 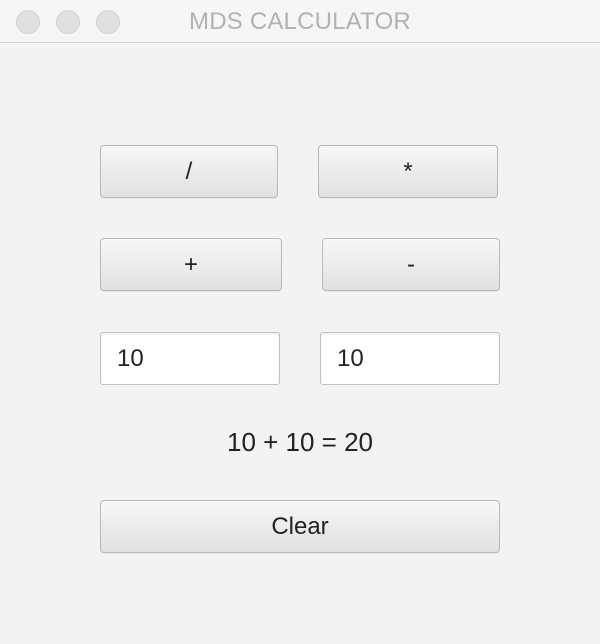 I want to click on title-bar: MDS CALCULATOR, so click(x=300, y=21).